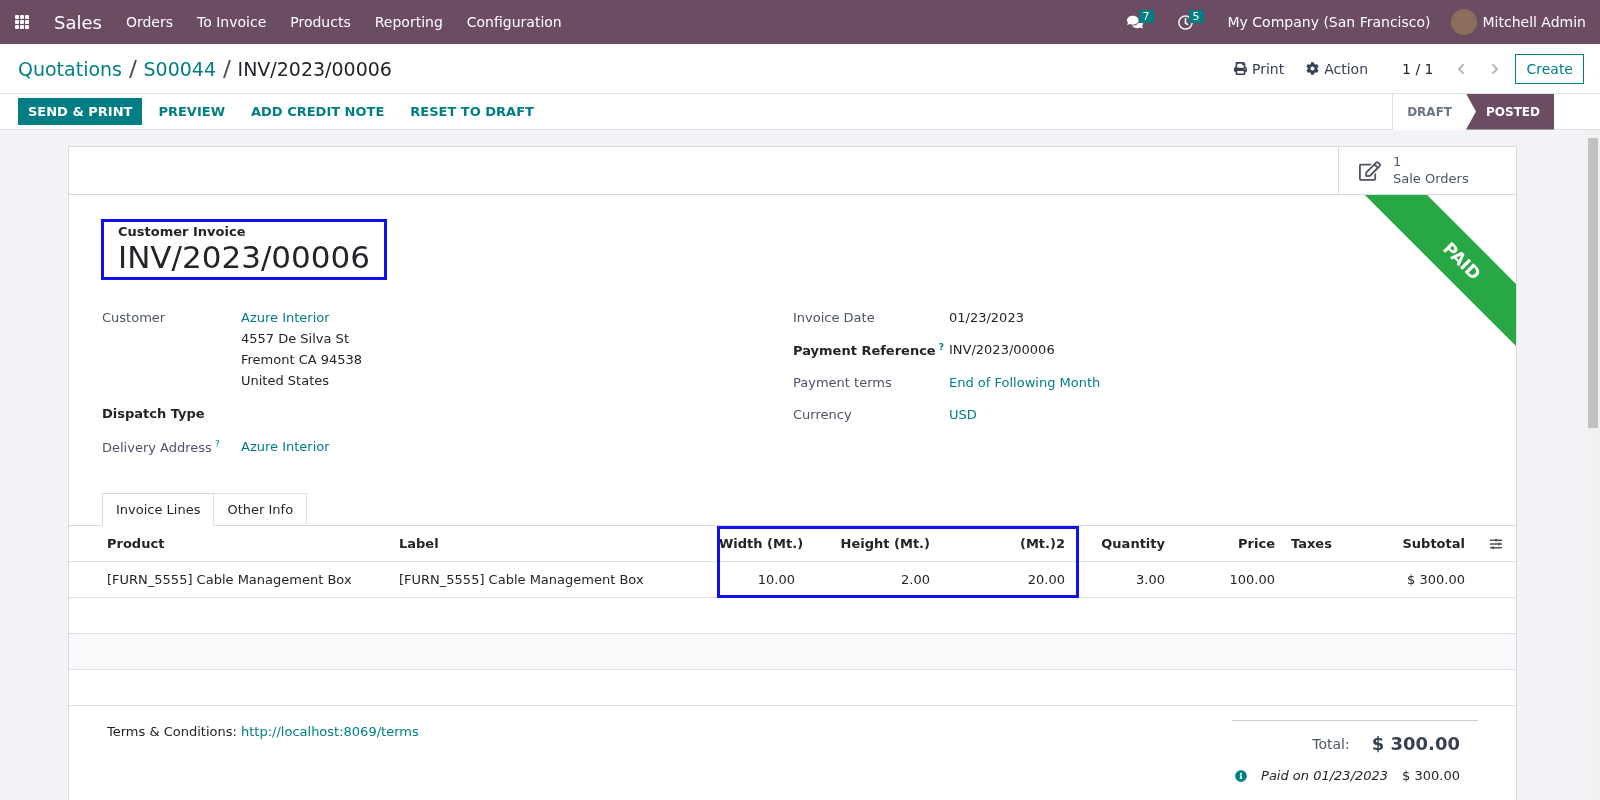 The height and width of the screenshot is (800, 1600). What do you see at coordinates (776, 580) in the screenshot?
I see `table-cell-text: 10.00` at bounding box center [776, 580].